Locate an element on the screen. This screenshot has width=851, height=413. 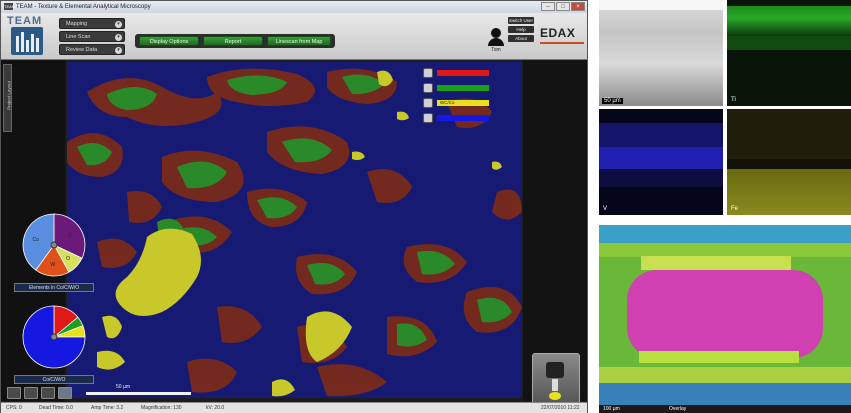
overlay-scale-label: 100 µm is located at coordinates (611, 409).